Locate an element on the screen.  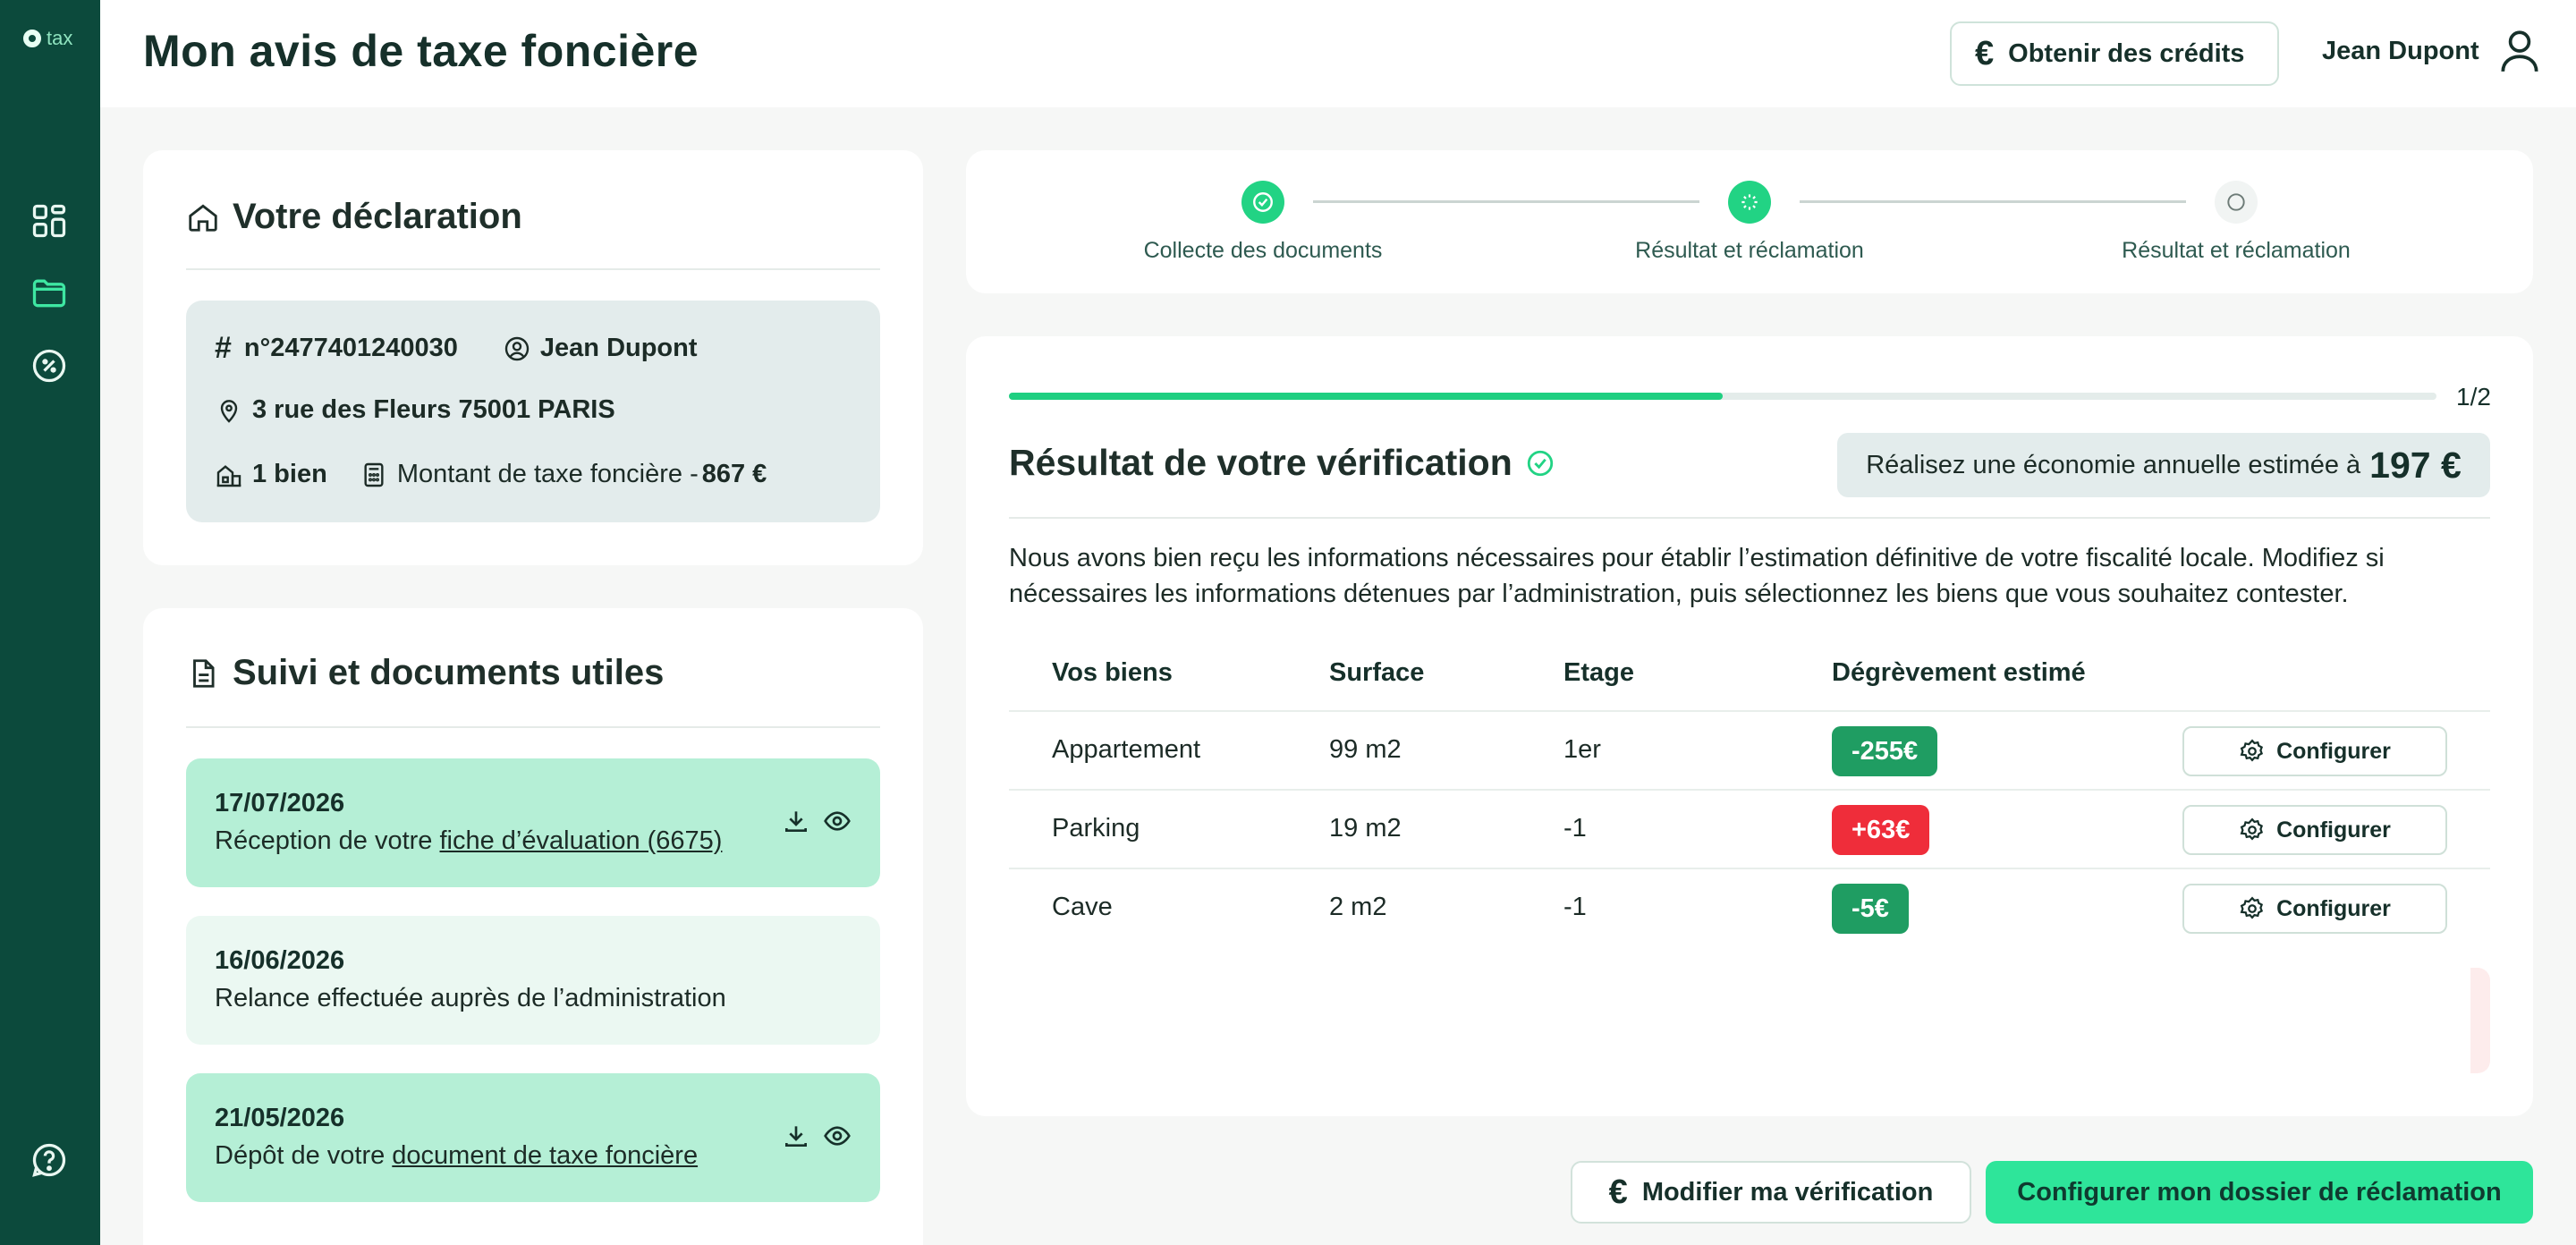
tax-label: Montant de taxe foncière - is located at coordinates (547, 474).